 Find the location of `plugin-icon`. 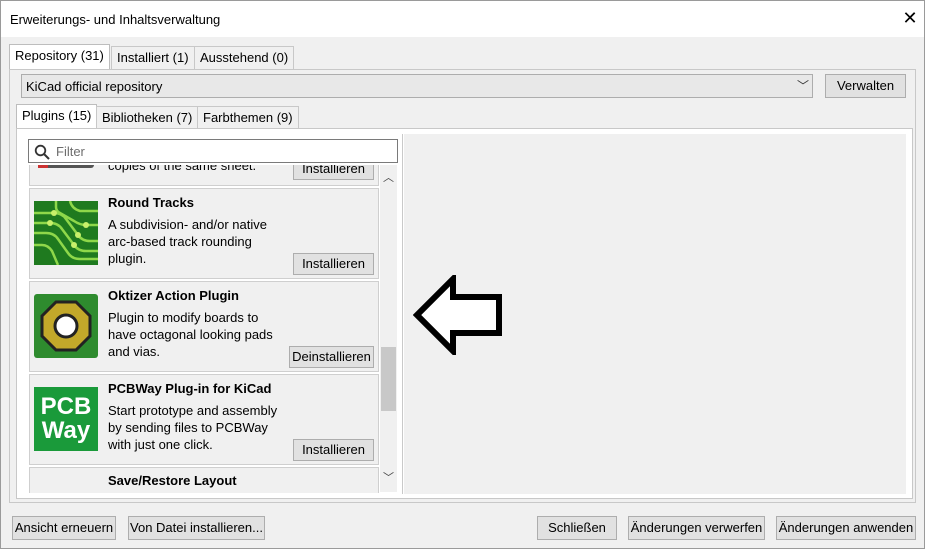

plugin-icon is located at coordinates (66, 167).